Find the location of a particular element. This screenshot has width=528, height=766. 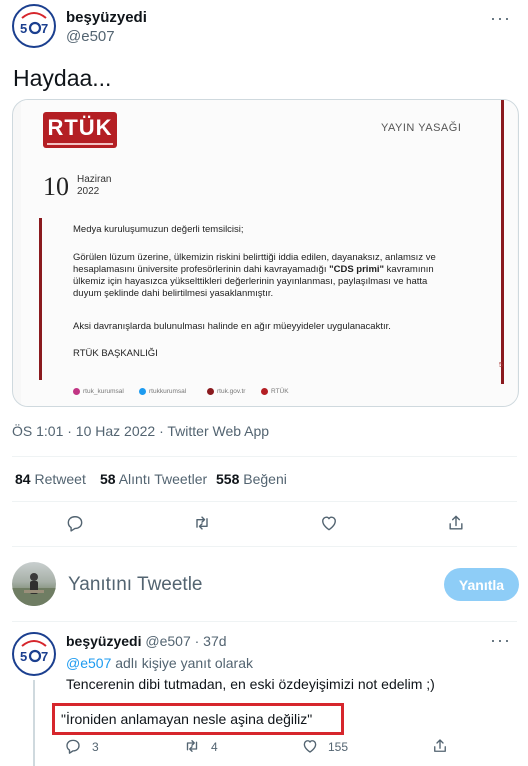

reply-retweets-count: 4 is located at coordinates (214, 747).